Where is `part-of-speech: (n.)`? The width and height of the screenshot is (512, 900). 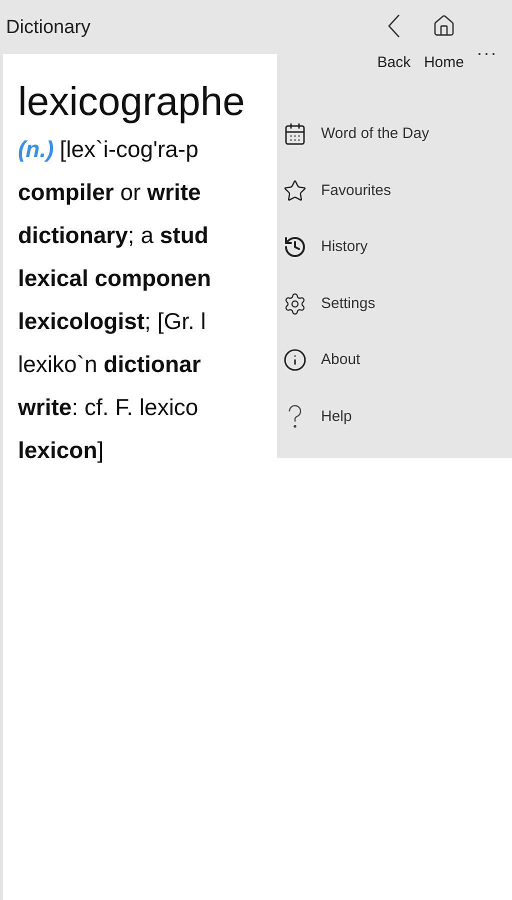 part-of-speech: (n.) is located at coordinates (36, 149).